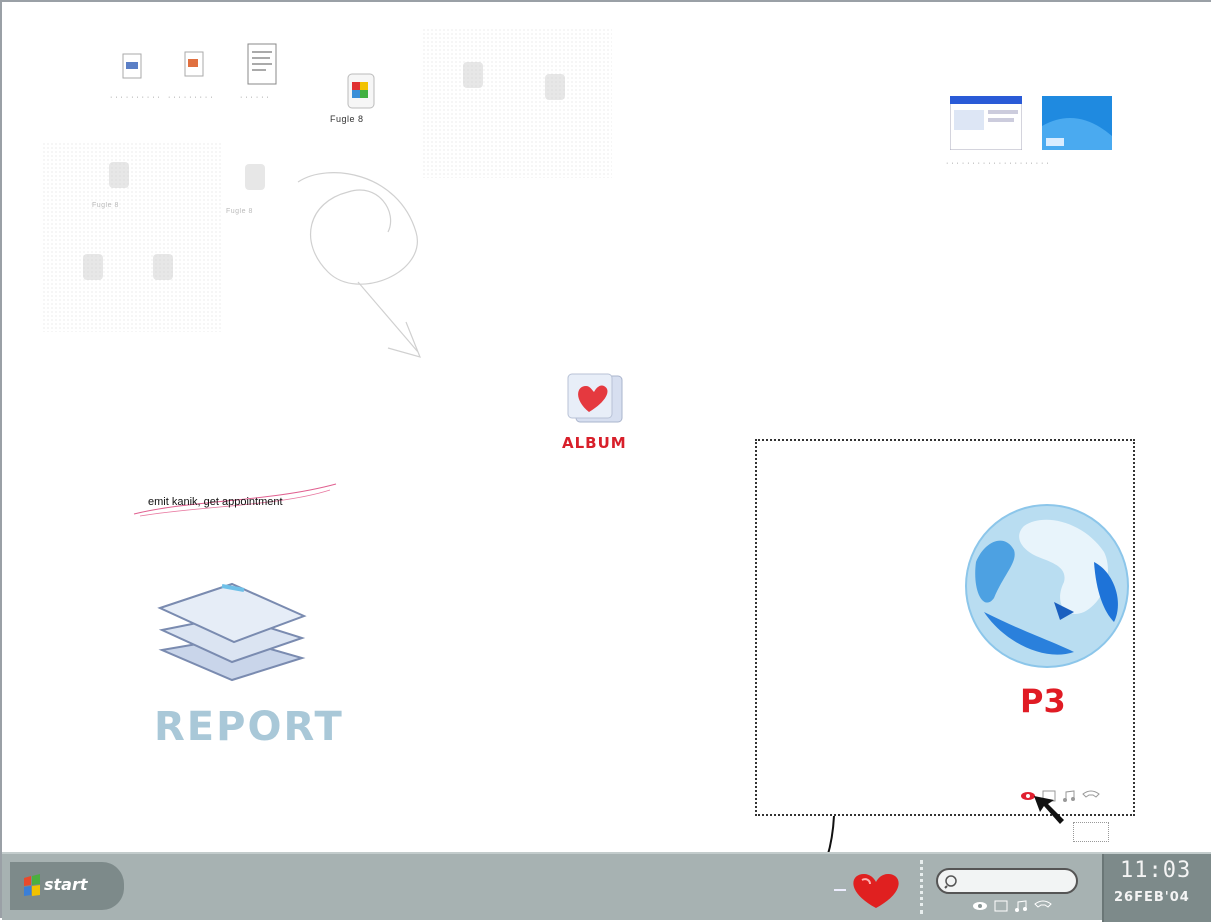  I want to click on album-heart-icon, so click(597, 401).